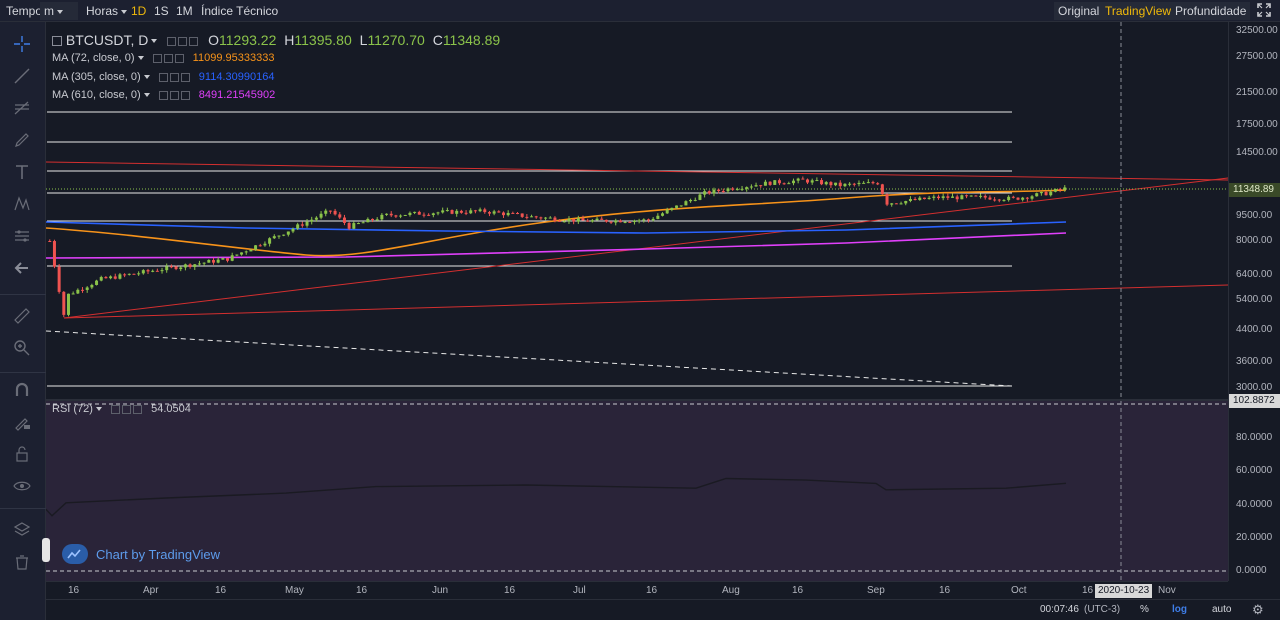 The image size is (1280, 620). I want to click on brush-icon, so click(22, 140).